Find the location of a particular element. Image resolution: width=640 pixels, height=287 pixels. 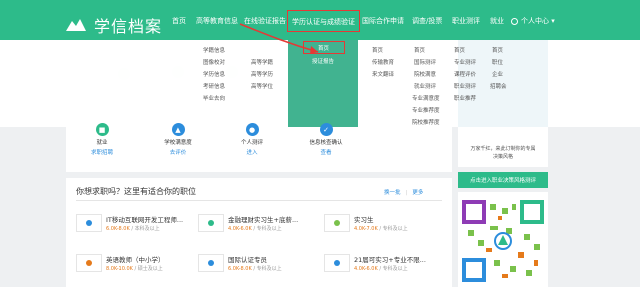

dd-link: 专业测评 is located at coordinates (465, 62).